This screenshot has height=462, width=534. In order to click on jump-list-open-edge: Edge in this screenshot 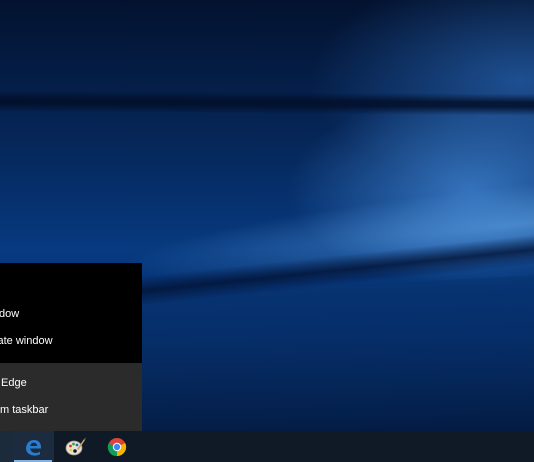, I will do `click(71, 383)`.